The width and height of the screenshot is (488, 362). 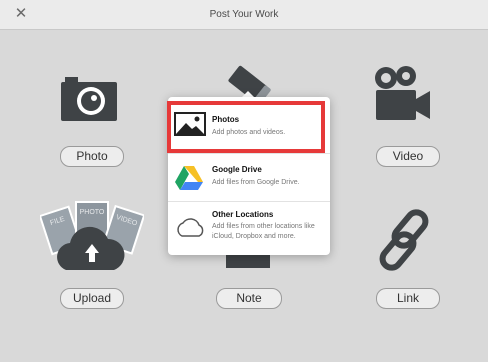 What do you see at coordinates (189, 178) in the screenshot?
I see `google-drive-icon` at bounding box center [189, 178].